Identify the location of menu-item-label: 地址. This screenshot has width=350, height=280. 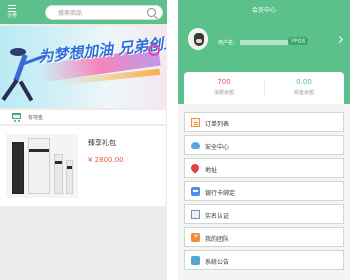
(211, 170).